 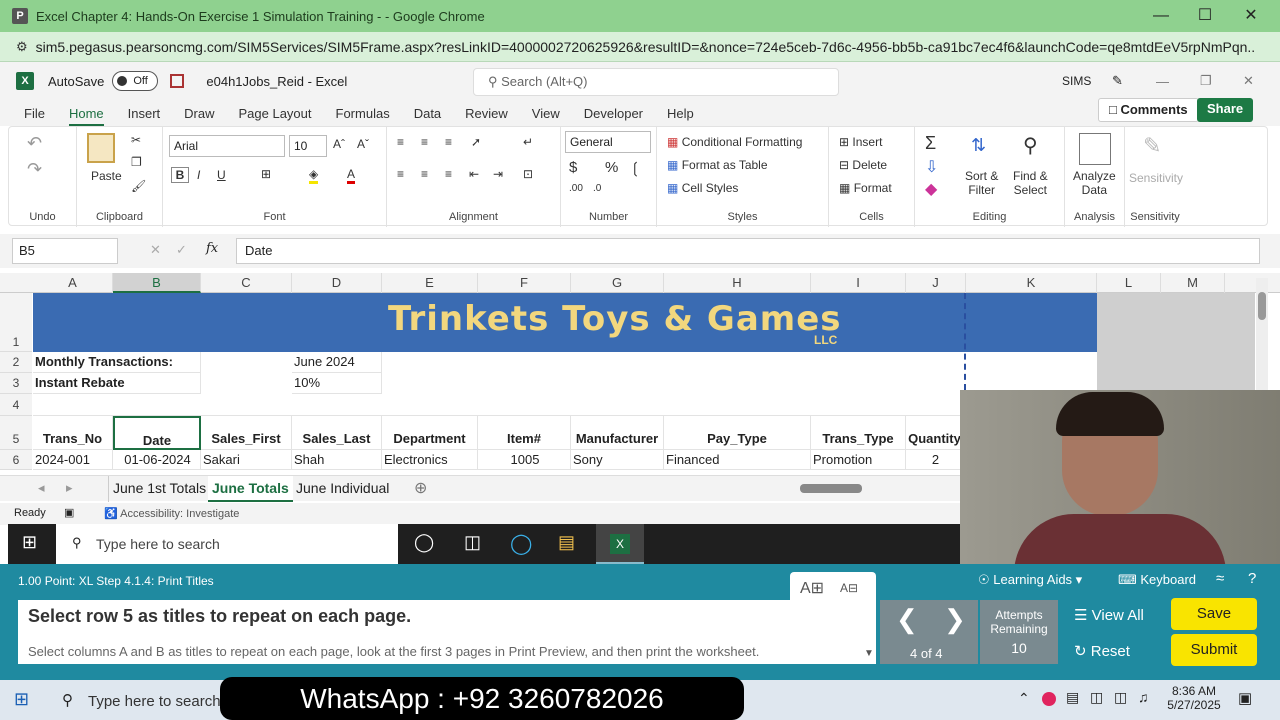 I want to click on help-icon: ?, so click(x=1252, y=578).